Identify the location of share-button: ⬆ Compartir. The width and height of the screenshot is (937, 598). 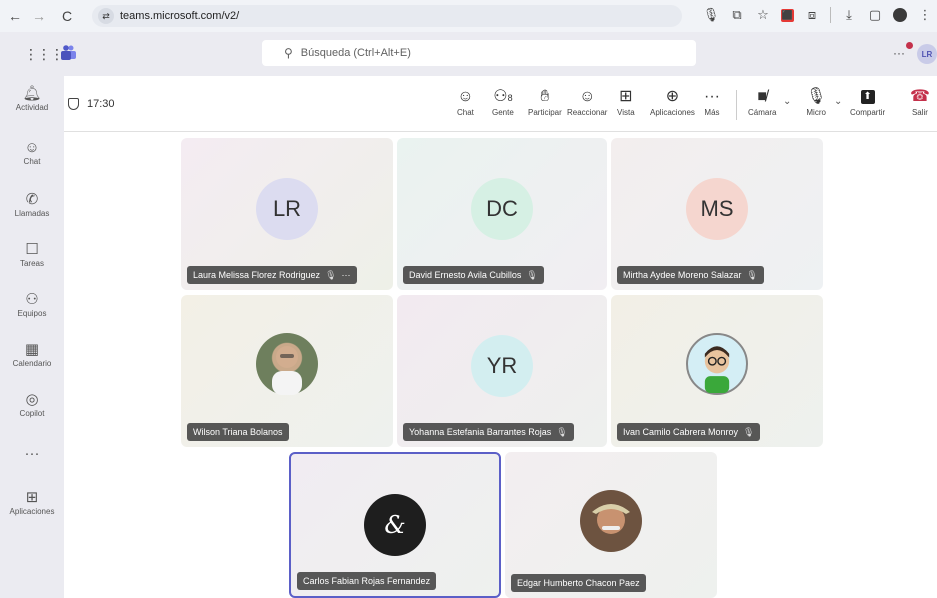
(867, 101).